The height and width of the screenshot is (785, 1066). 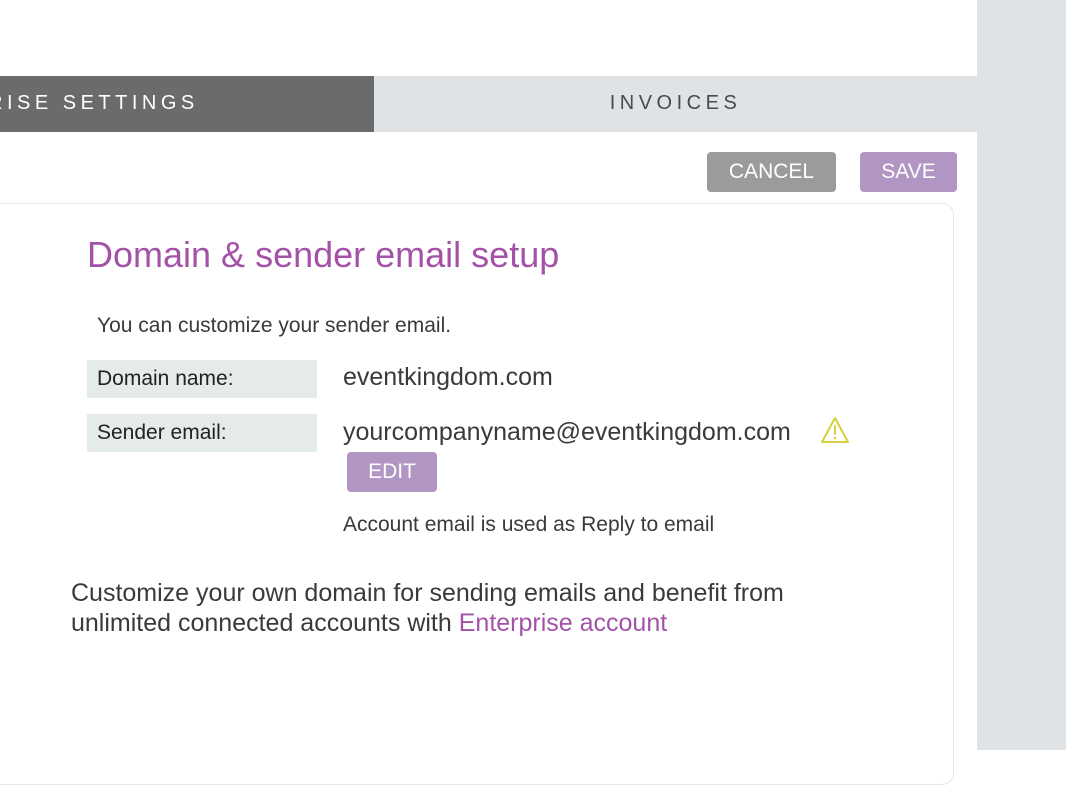 I want to click on promo-line-2: unlimited connected accounts with, so click(x=265, y=623).